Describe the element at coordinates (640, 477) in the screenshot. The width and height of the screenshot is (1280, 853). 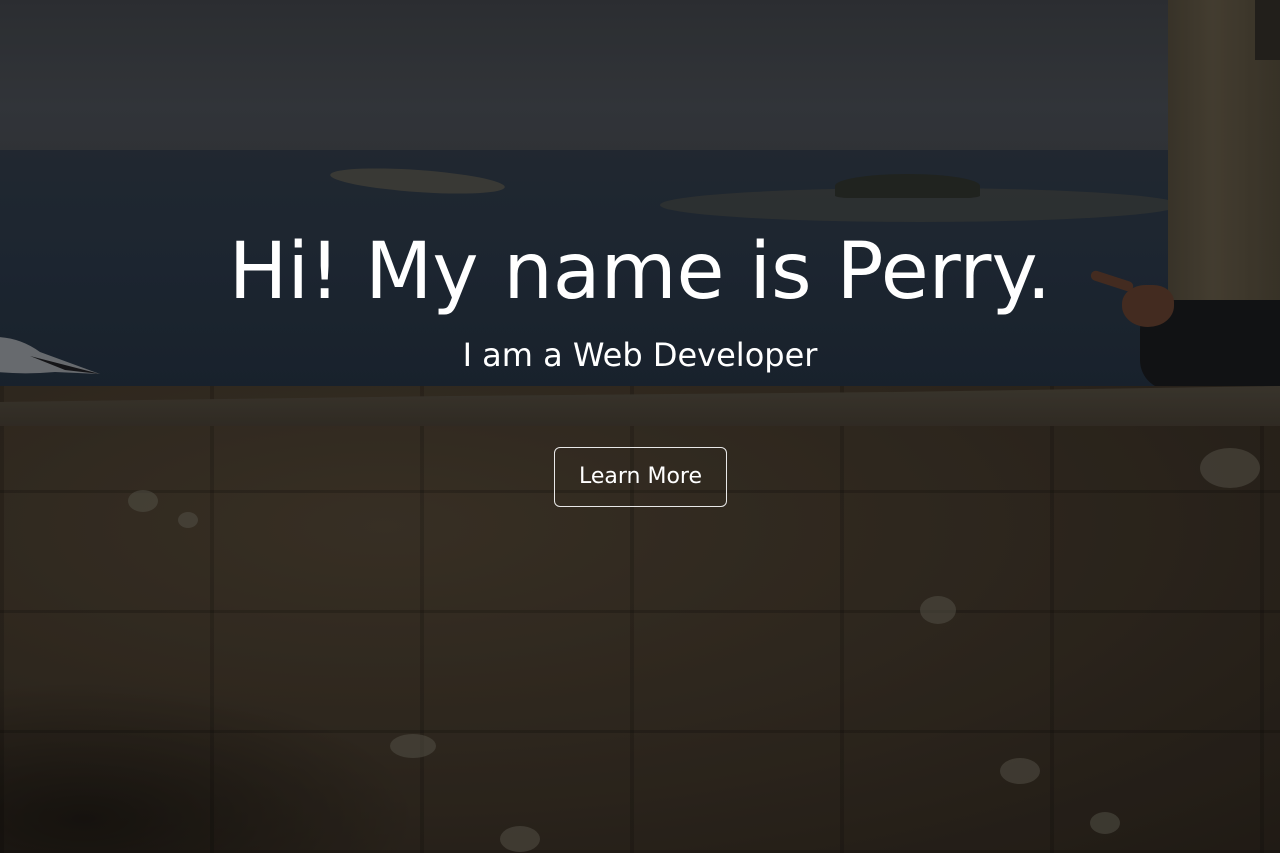
I see `learn-more-button: Learn More` at that location.